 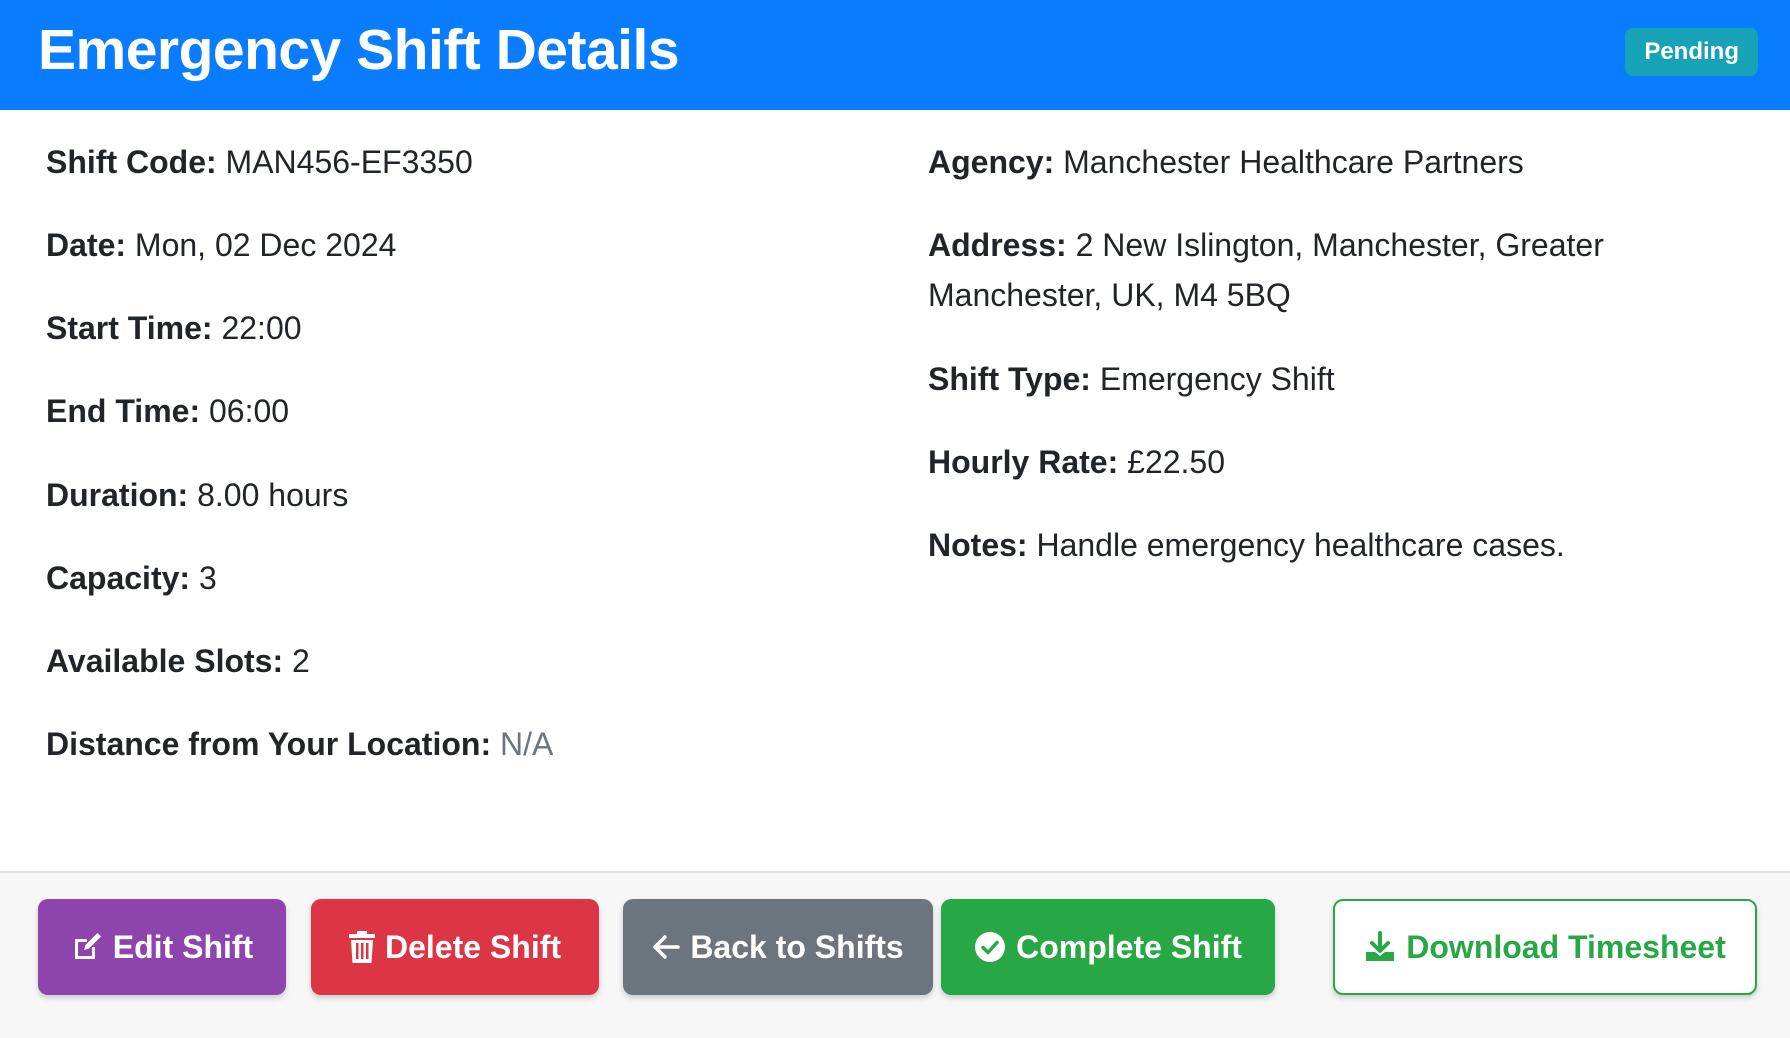 I want to click on field-value: MAN456-EF3350, so click(x=349, y=162).